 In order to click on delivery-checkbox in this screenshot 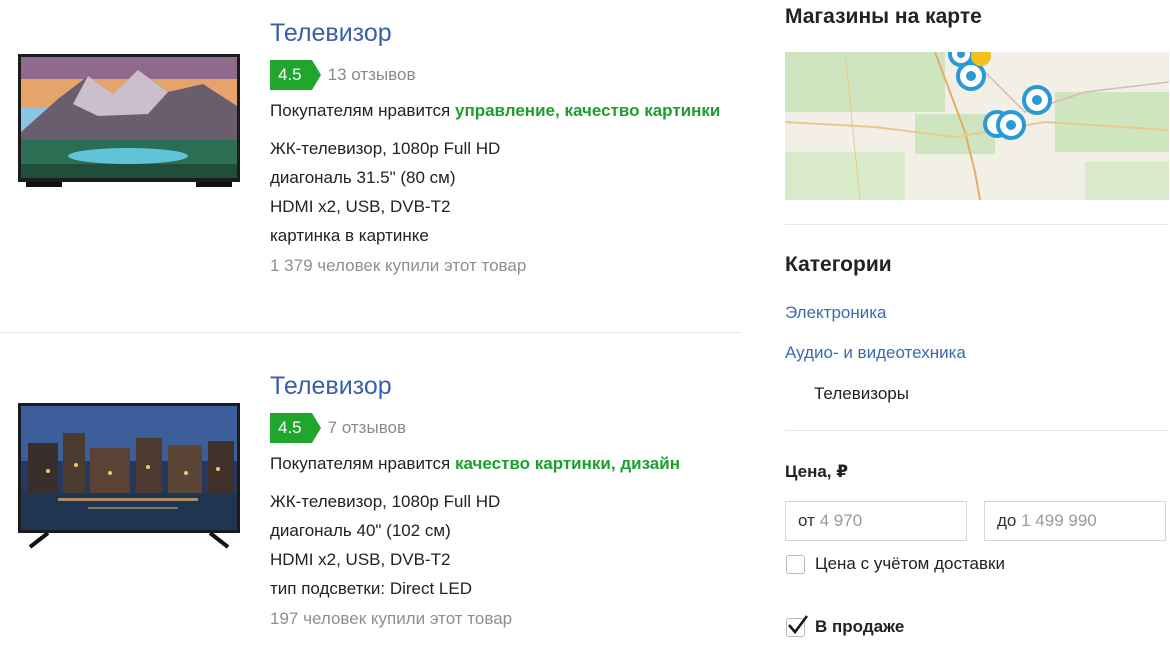, I will do `click(795, 564)`.